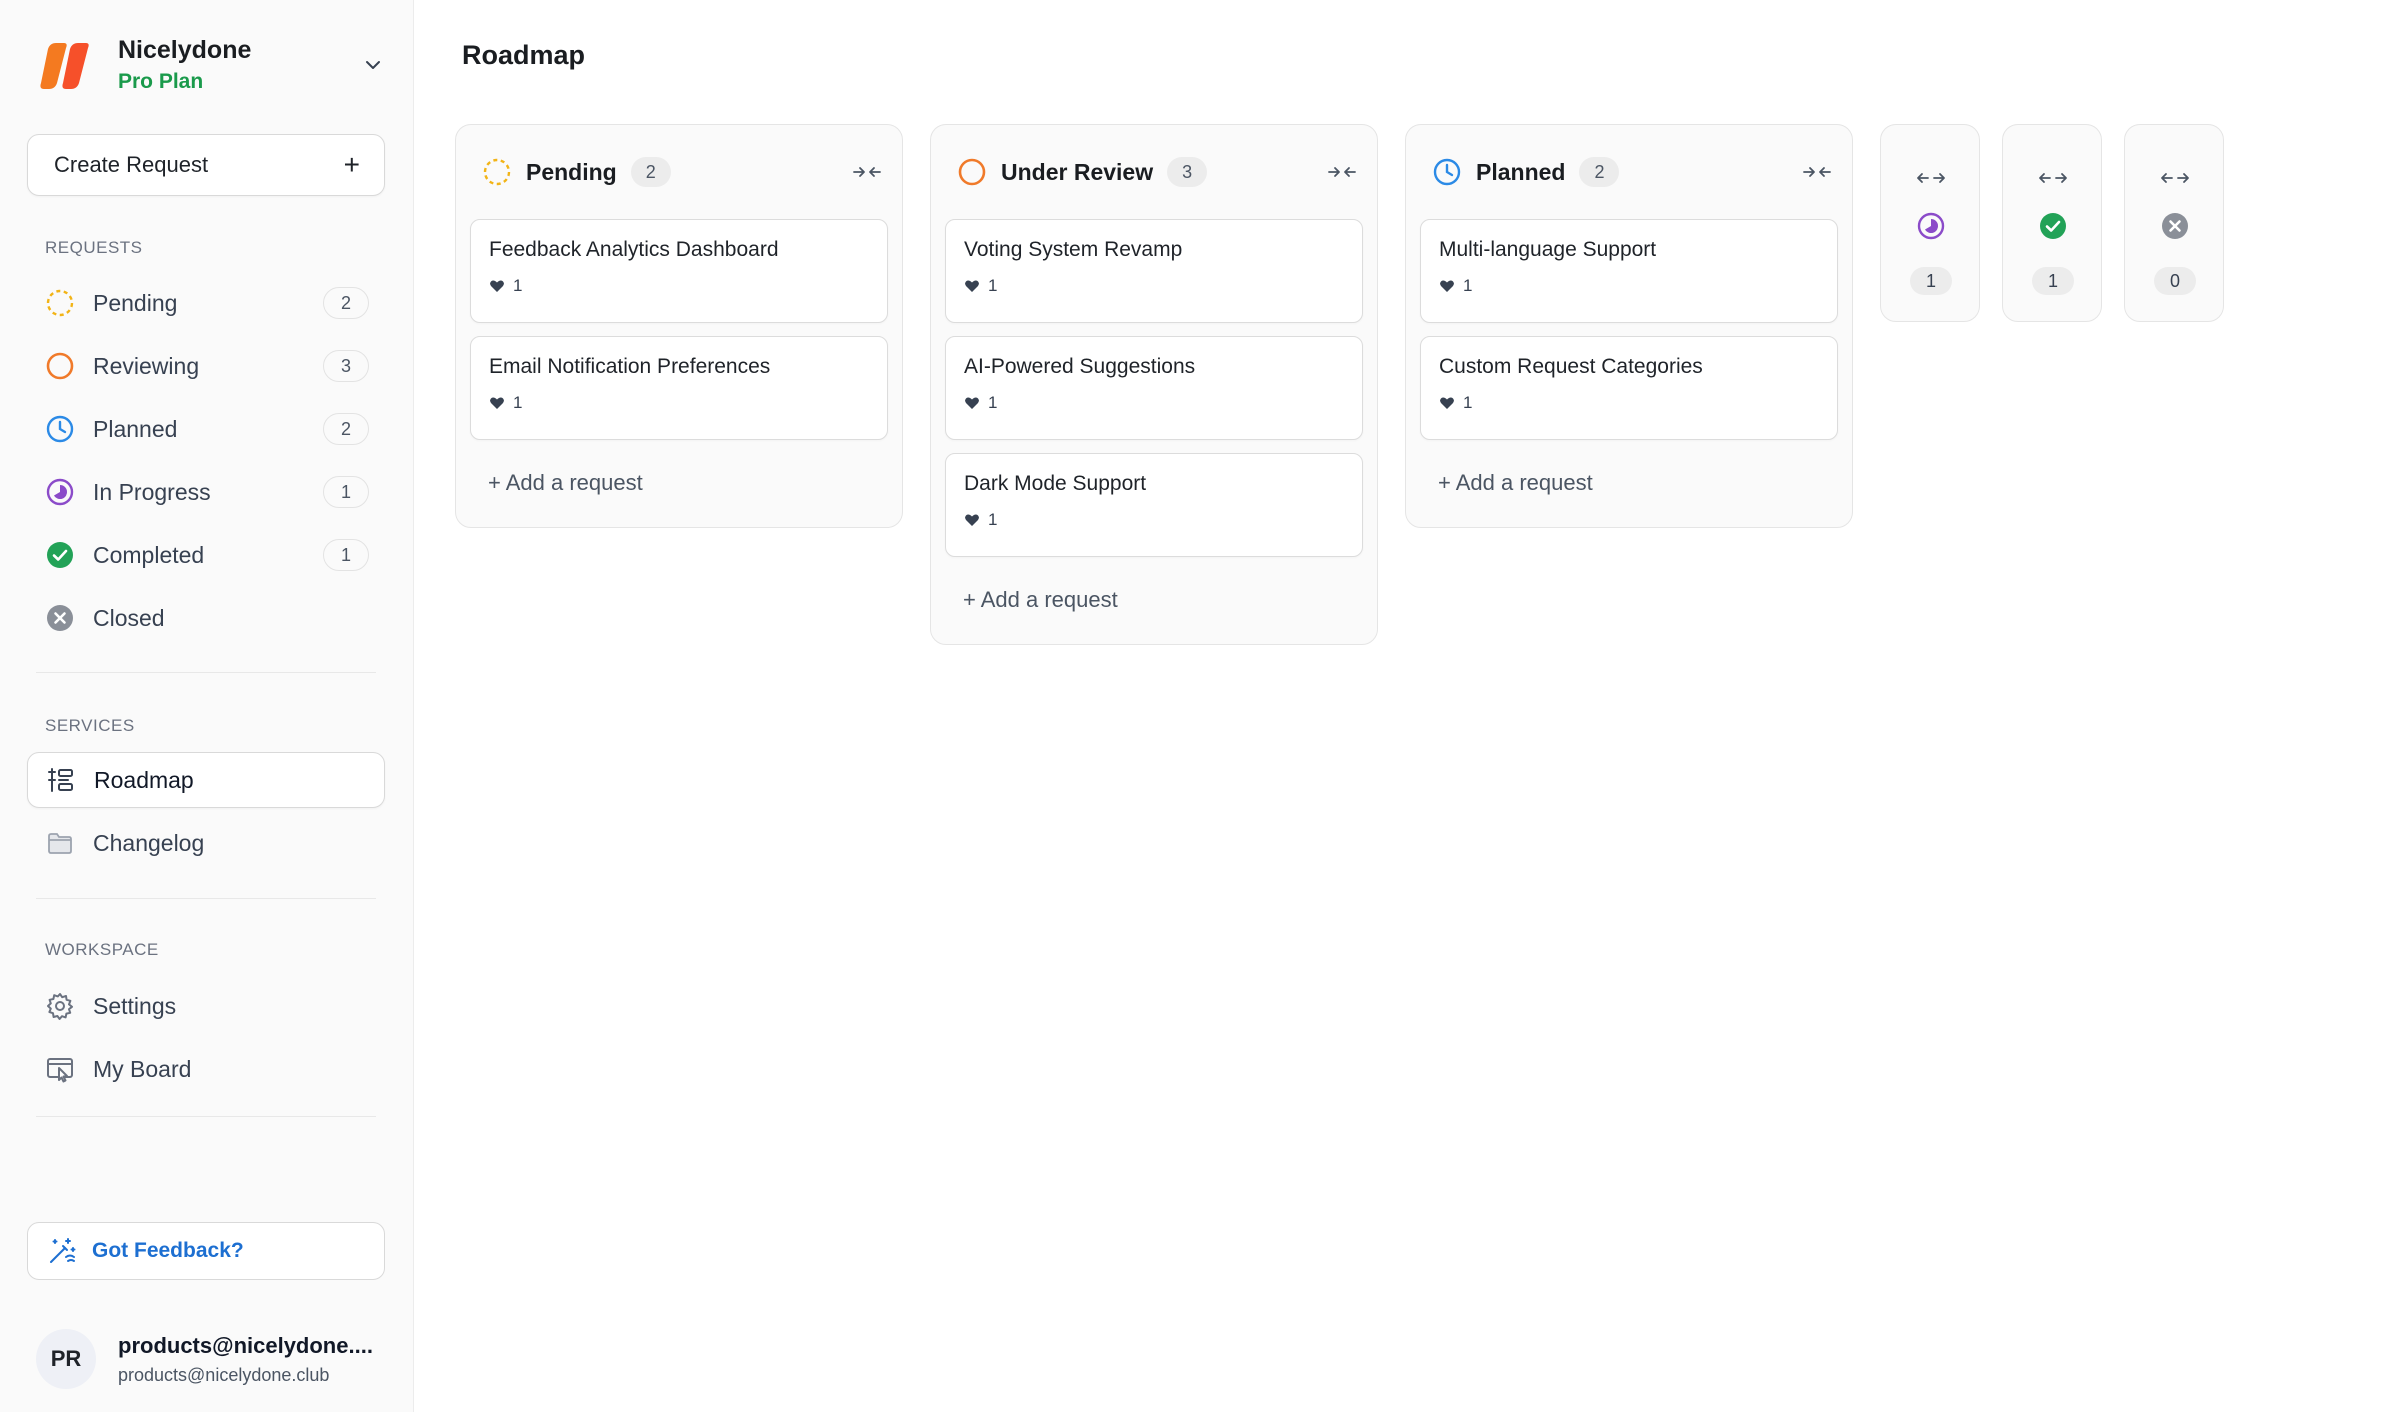 The height and width of the screenshot is (1412, 2400). What do you see at coordinates (60, 492) in the screenshot?
I see `in-progress-status-icon` at bounding box center [60, 492].